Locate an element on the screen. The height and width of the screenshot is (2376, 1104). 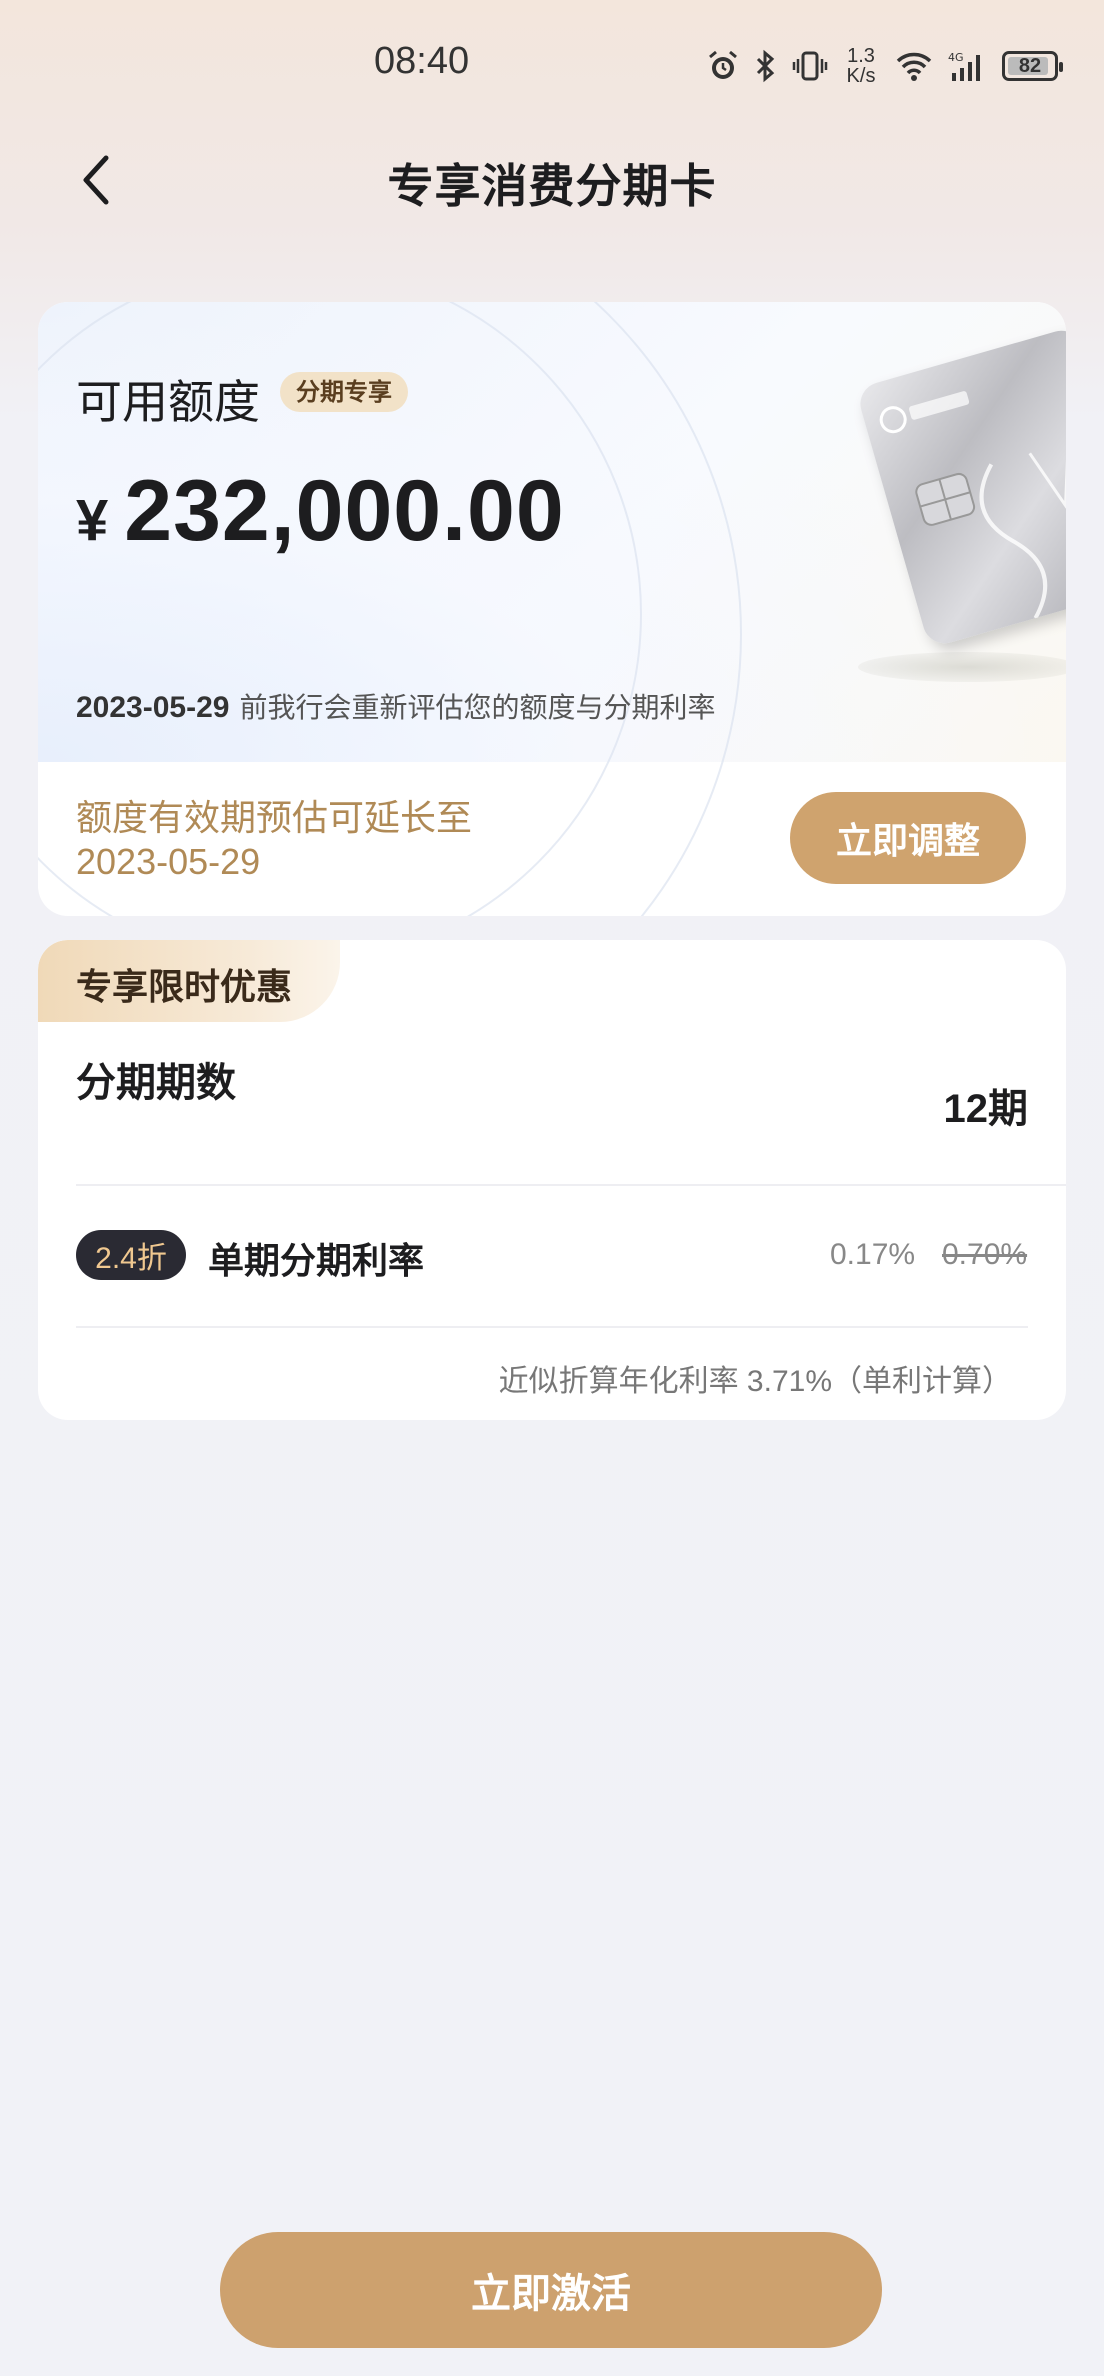
validity-date: 2023-05-29 is located at coordinates (168, 861).